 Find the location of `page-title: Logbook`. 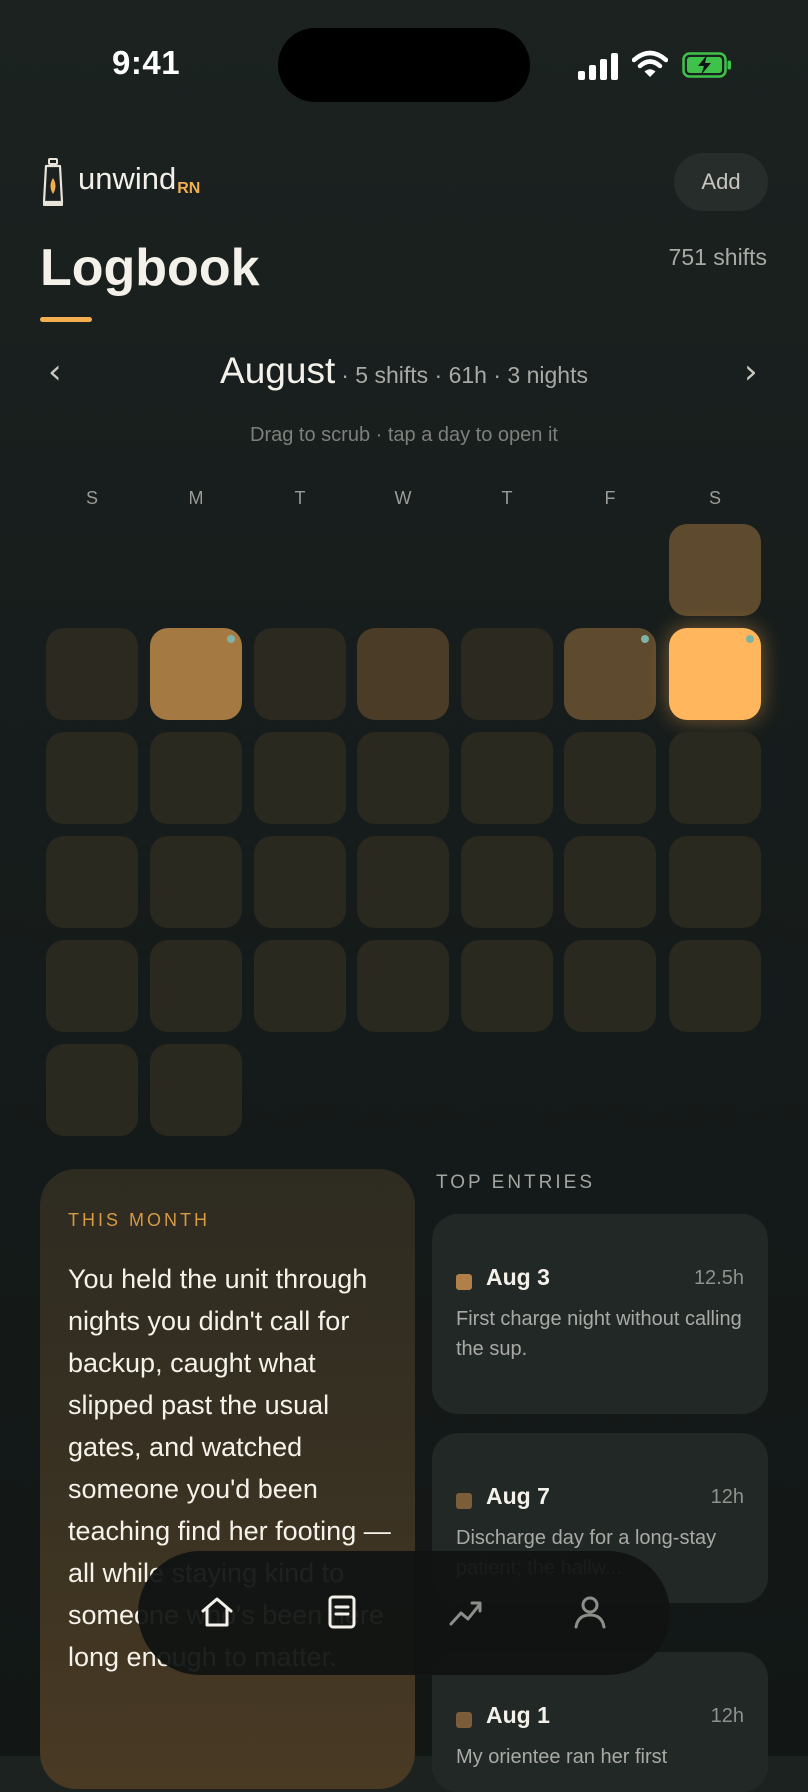

page-title: Logbook is located at coordinates (150, 268).